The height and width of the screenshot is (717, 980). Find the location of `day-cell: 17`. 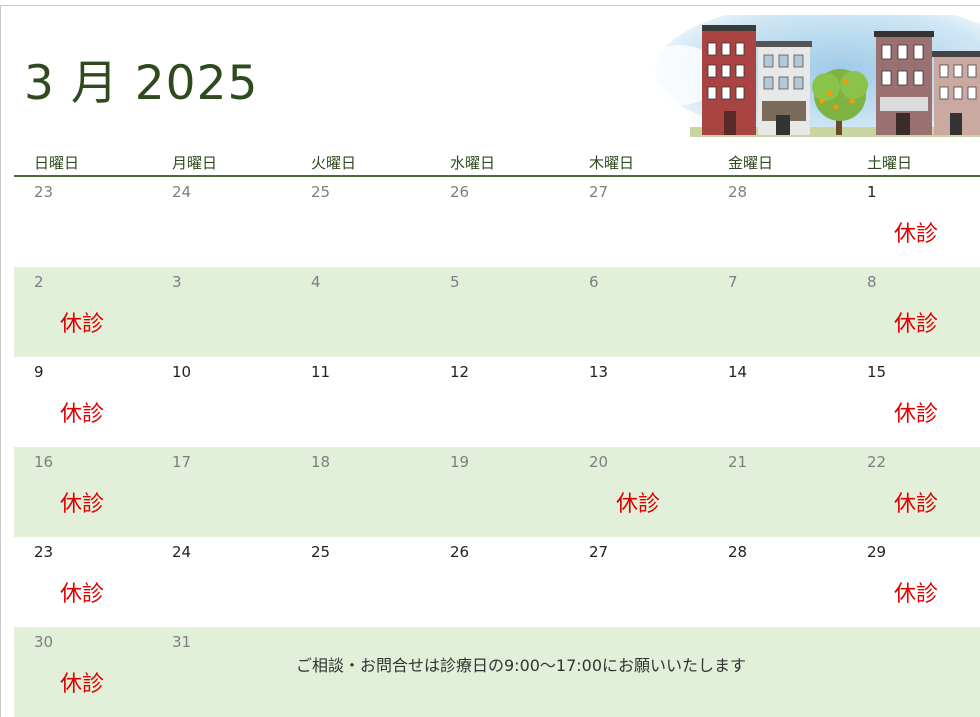

day-cell: 17 is located at coordinates (181, 462).